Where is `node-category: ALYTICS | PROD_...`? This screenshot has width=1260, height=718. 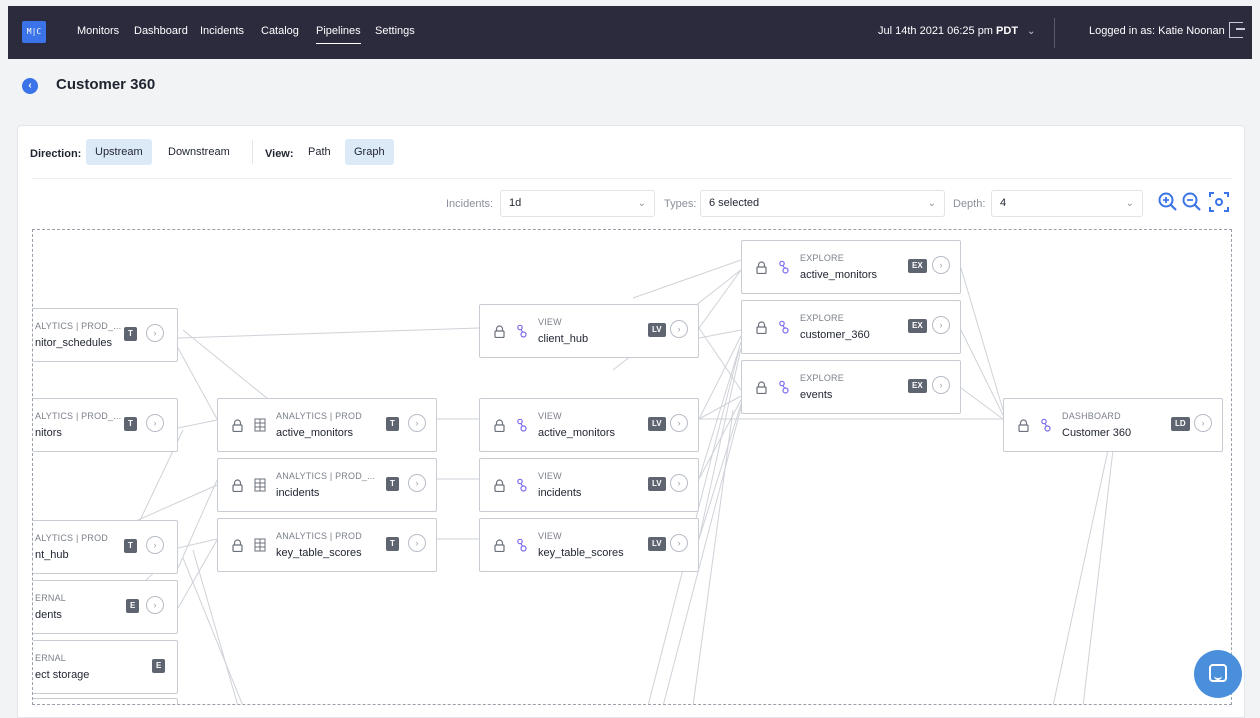 node-category: ALYTICS | PROD_... is located at coordinates (78, 326).